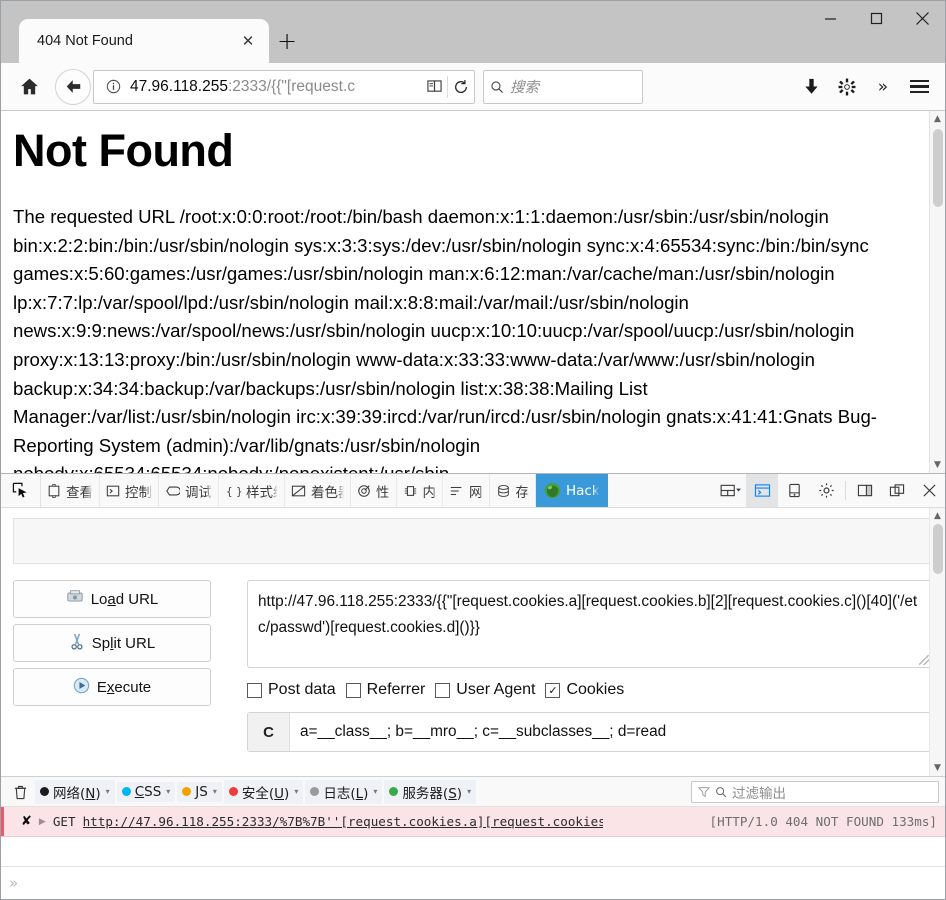 The width and height of the screenshot is (946, 900). What do you see at coordinates (883, 87) in the screenshot?
I see `overflow-menu-button: »` at bounding box center [883, 87].